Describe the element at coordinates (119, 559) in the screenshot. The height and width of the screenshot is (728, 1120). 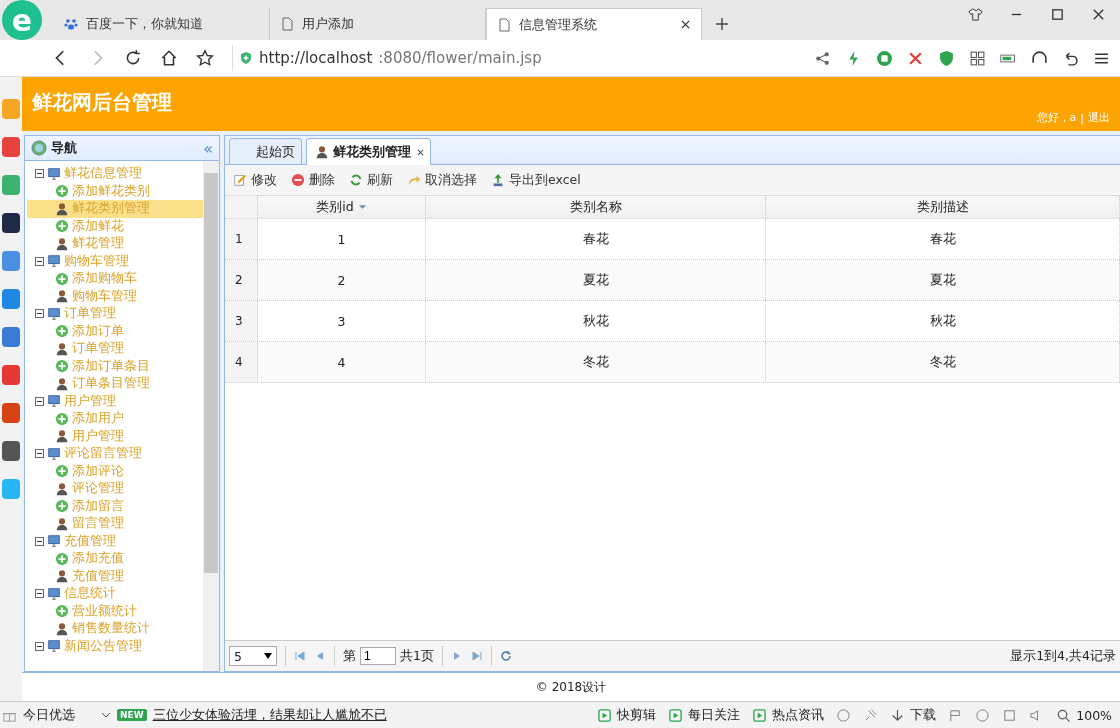
I see `tree-item: 添加充值` at that location.